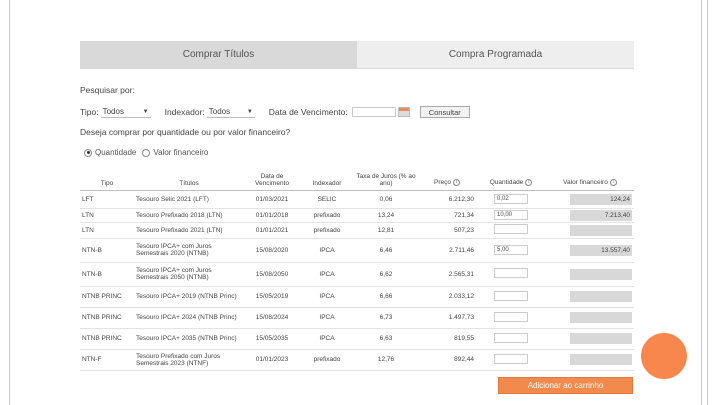  What do you see at coordinates (219, 111) in the screenshot?
I see `indexador-select-value: Todos` at bounding box center [219, 111].